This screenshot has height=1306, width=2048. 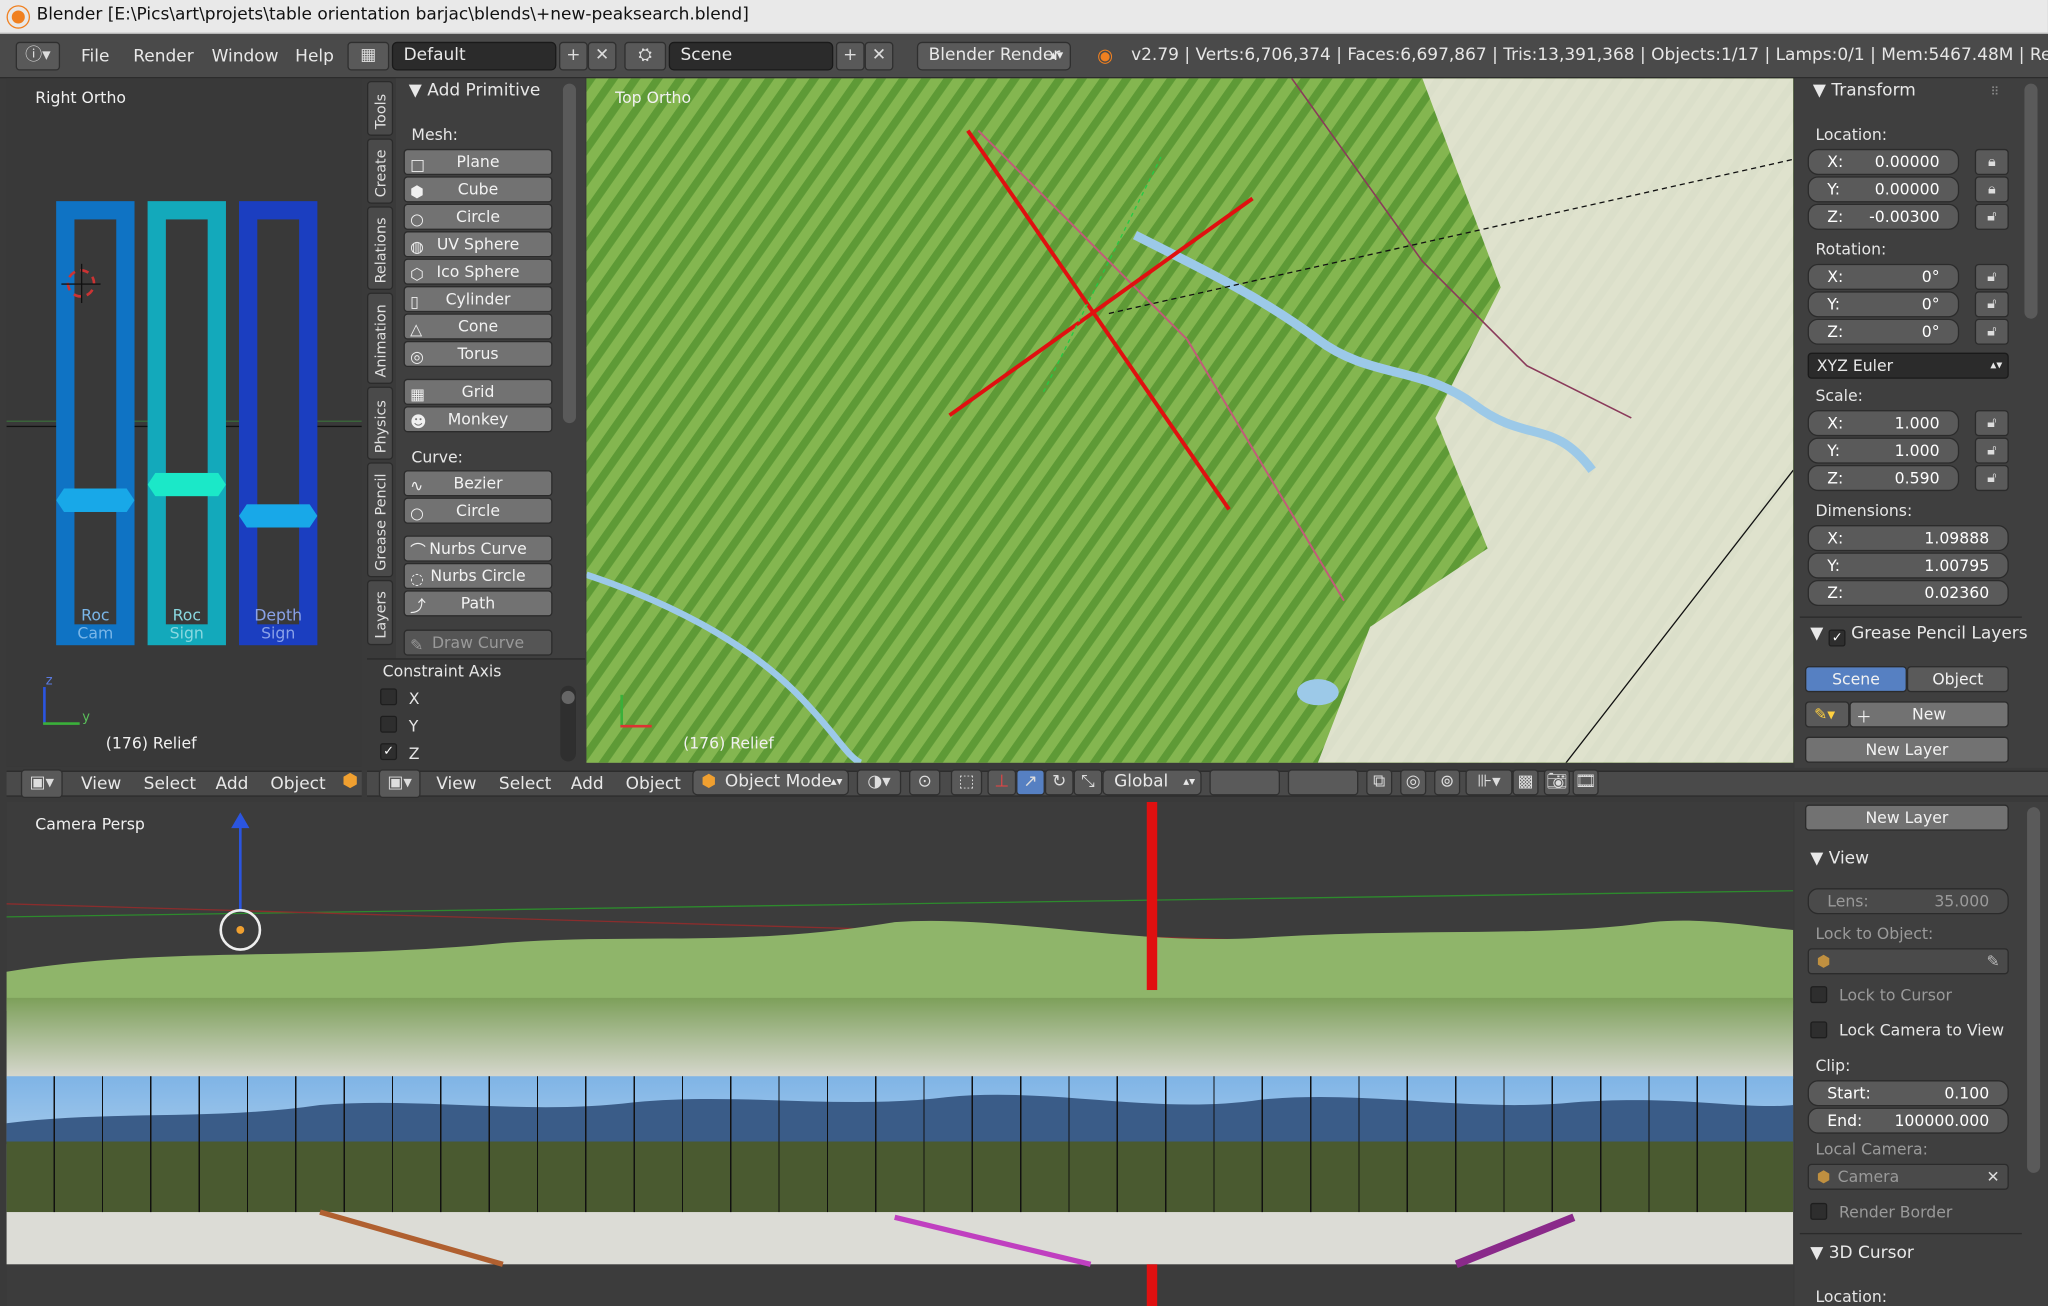 I want to click on view-title: ▼ View, so click(x=1839, y=859).